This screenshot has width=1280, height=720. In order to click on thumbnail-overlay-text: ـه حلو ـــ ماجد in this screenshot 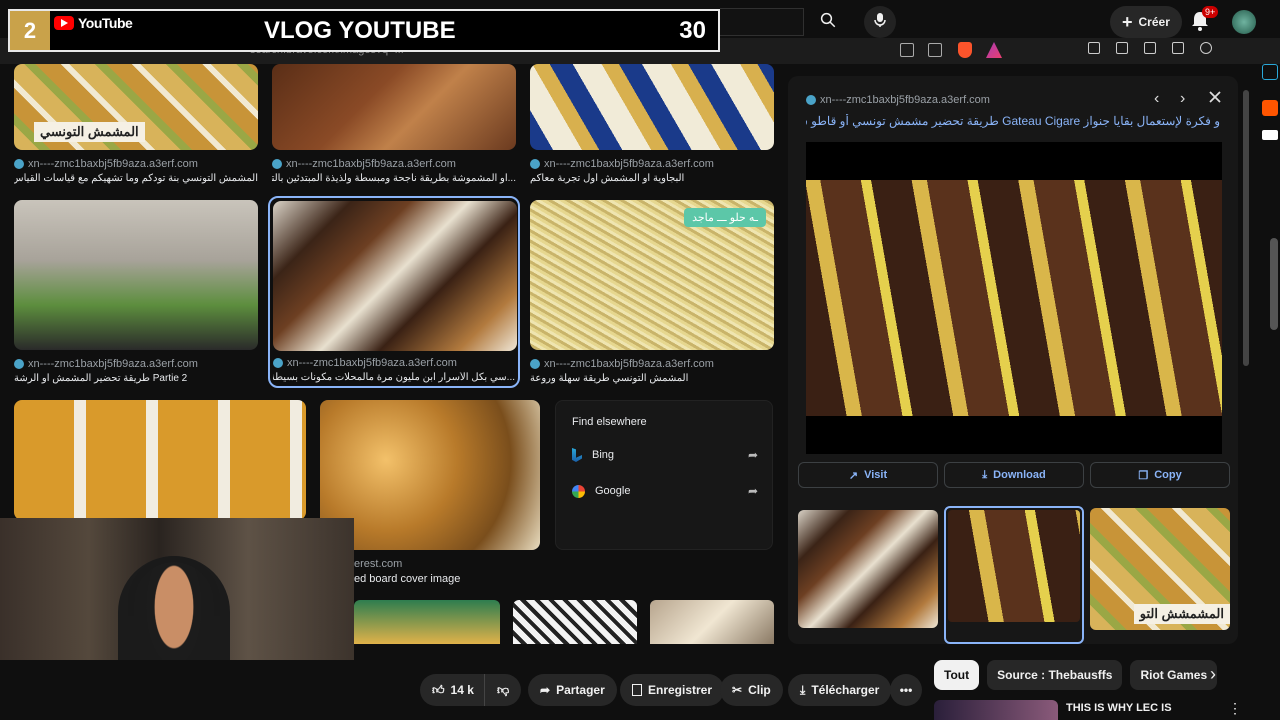, I will do `click(725, 217)`.